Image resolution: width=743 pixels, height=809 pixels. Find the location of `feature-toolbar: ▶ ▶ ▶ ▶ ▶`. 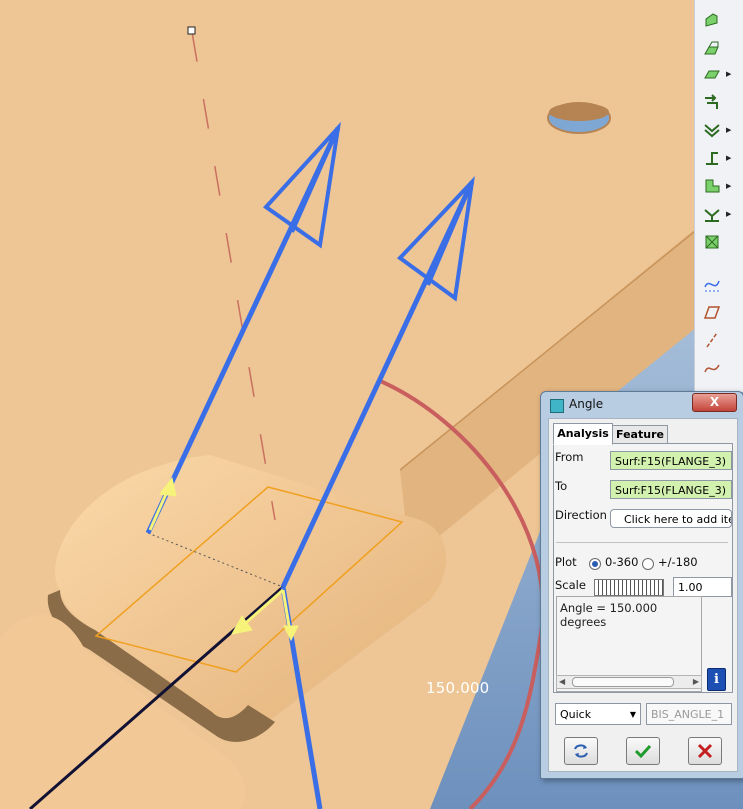

feature-toolbar: ▶ ▶ ▶ ▶ ▶ is located at coordinates (718, 196).